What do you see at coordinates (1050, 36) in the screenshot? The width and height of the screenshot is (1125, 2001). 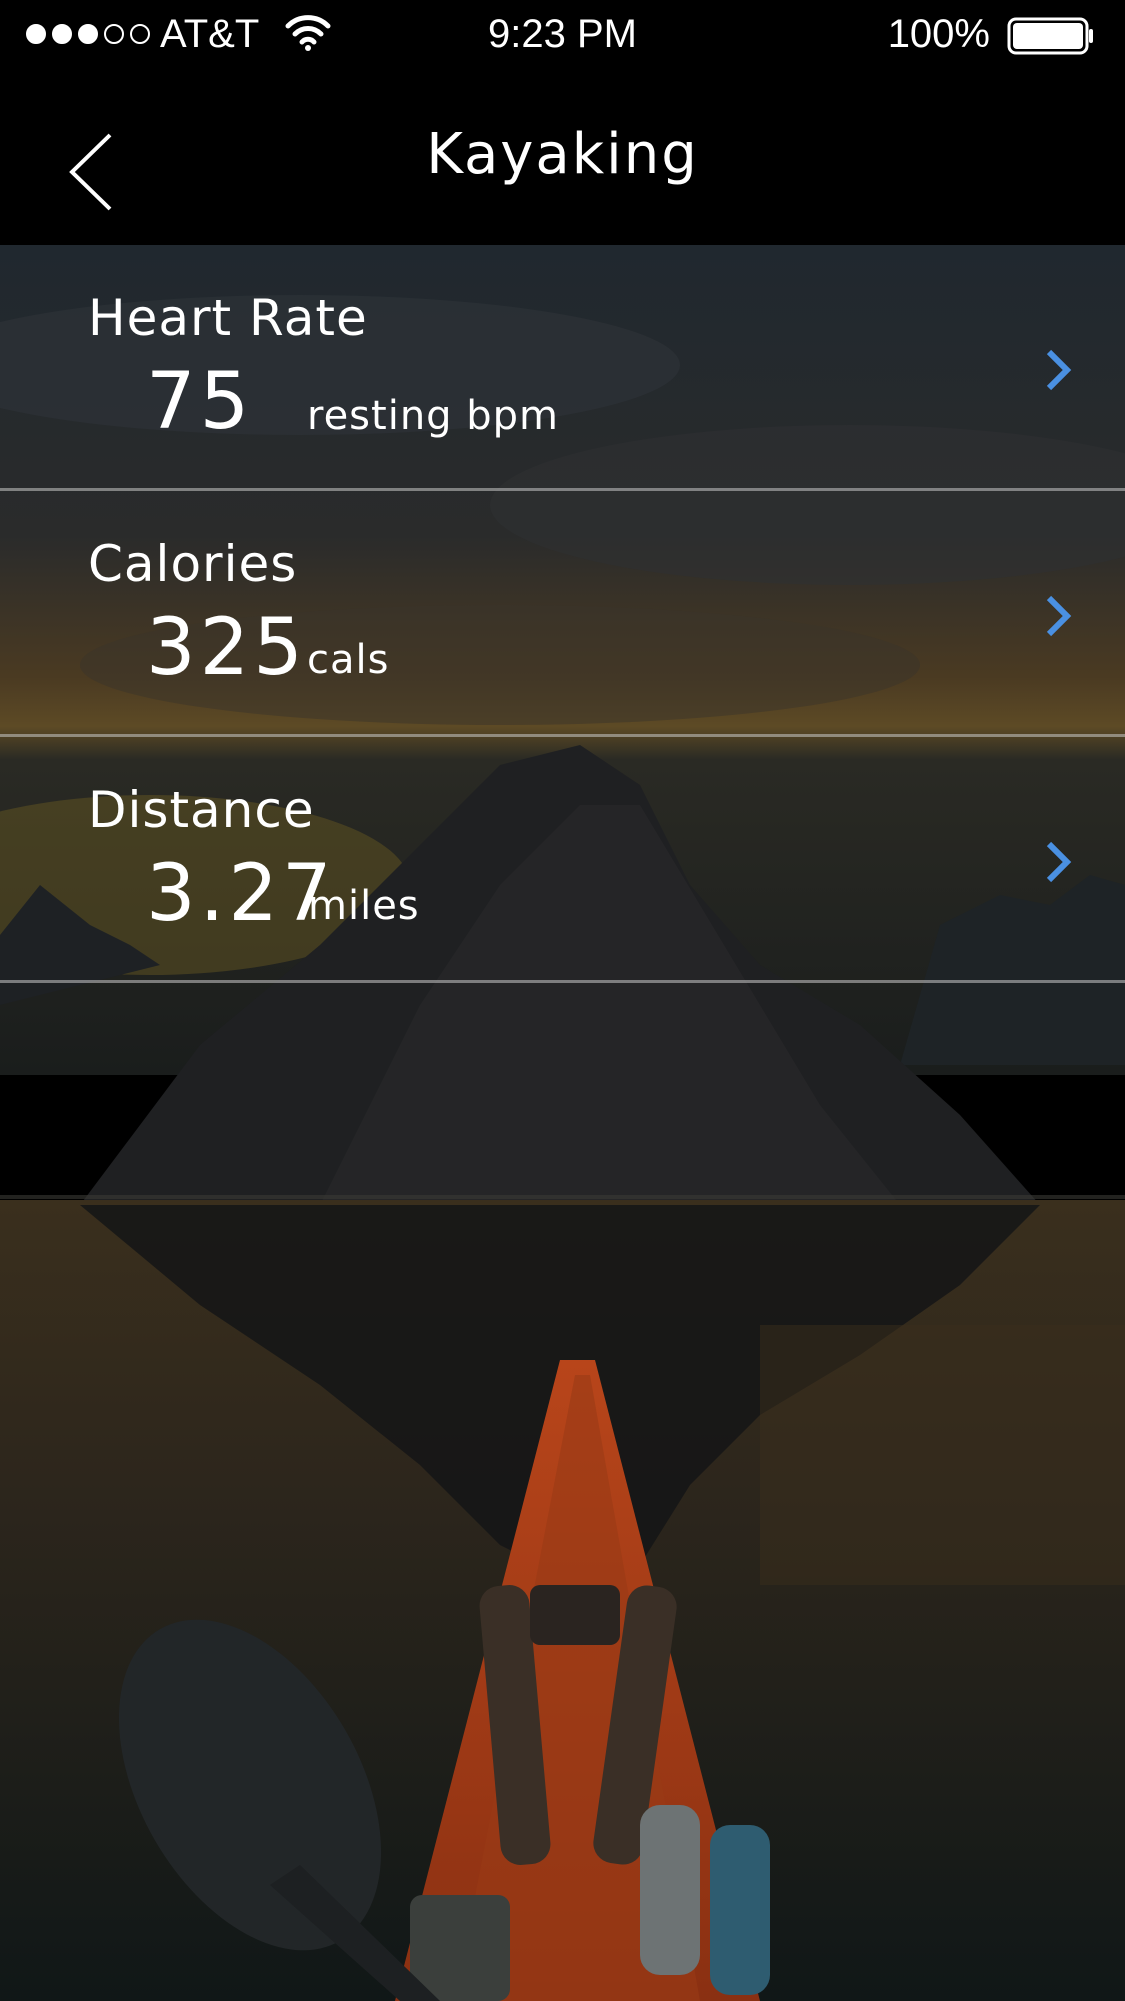 I see `battery-icon` at bounding box center [1050, 36].